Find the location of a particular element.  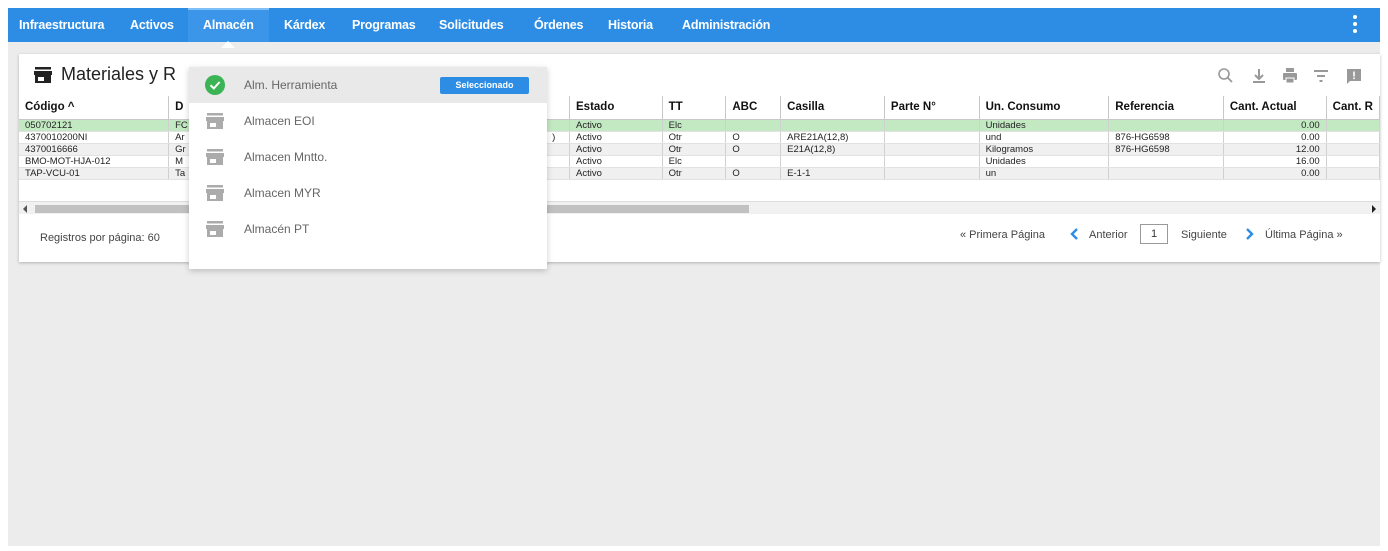

print-icon is located at coordinates (1290, 76).